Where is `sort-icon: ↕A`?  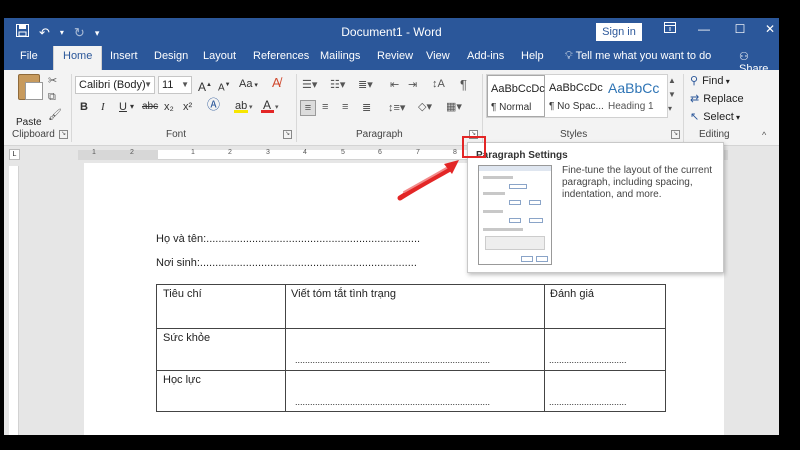 sort-icon: ↕A is located at coordinates (438, 84).